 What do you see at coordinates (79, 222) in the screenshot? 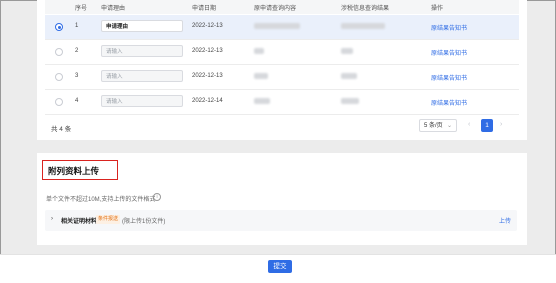
I see `material-label: 相关证明材料` at bounding box center [79, 222].